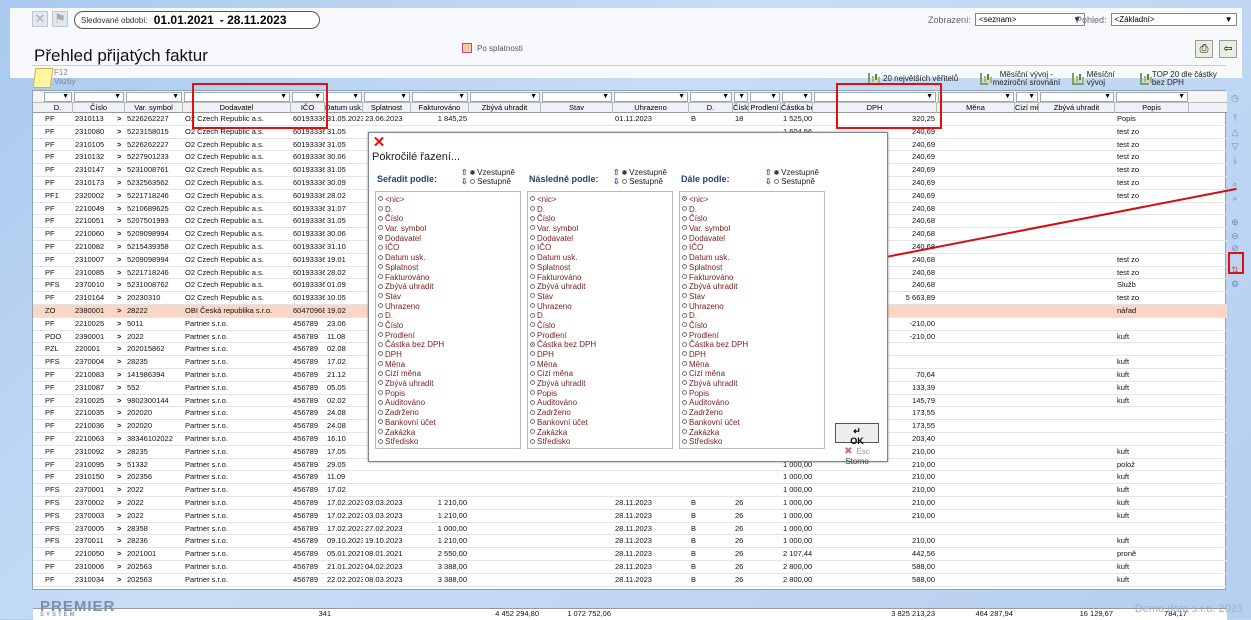 This screenshot has height=620, width=1251. I want to click on sort-option: Cizí měna, so click(448, 374).